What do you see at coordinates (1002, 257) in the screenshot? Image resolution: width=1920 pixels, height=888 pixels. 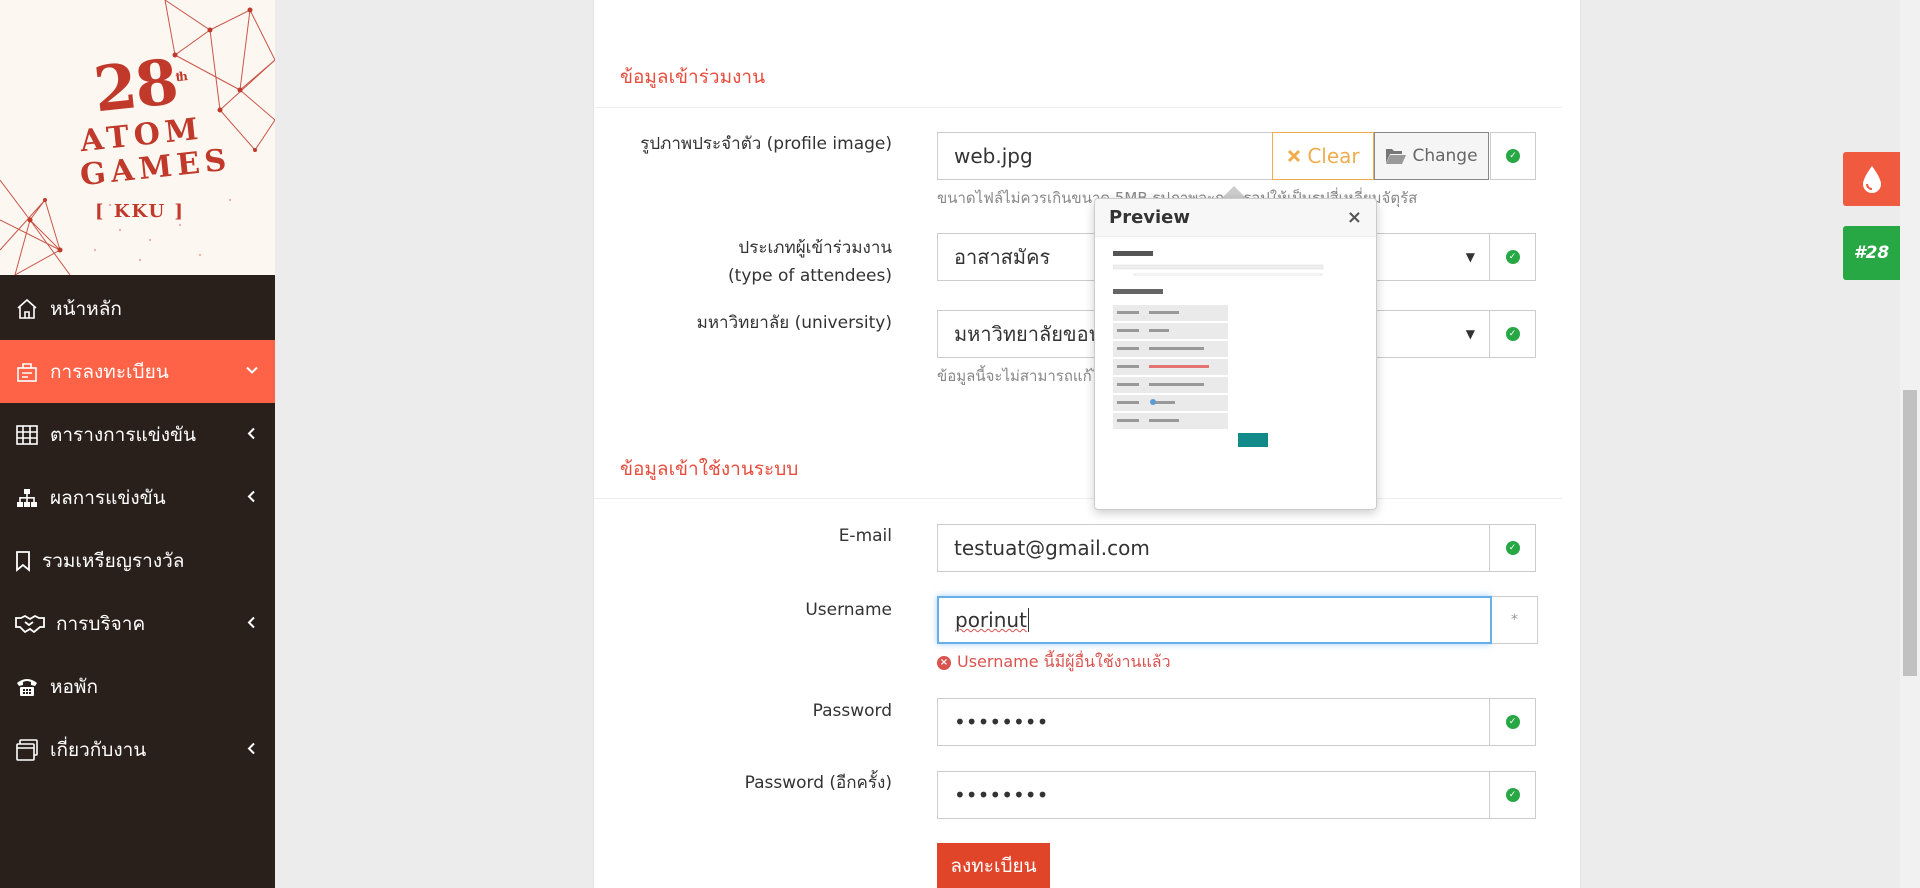 I see `attendee-type-value: อาสาสมัคร` at bounding box center [1002, 257].